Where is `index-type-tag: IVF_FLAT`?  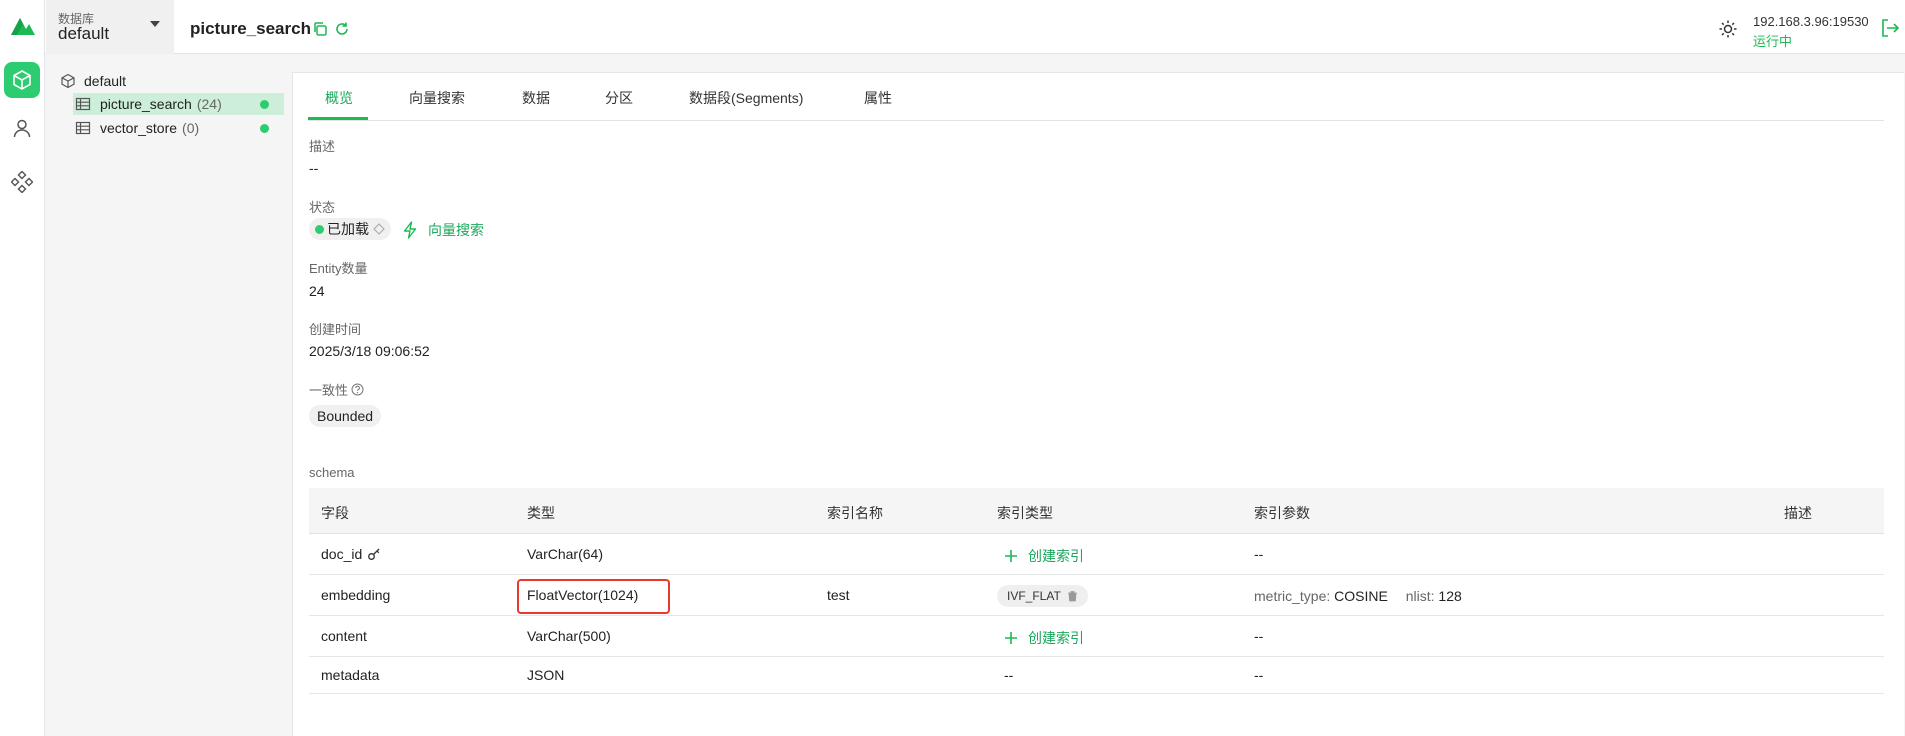
index-type-tag: IVF_FLAT is located at coordinates (1042, 596).